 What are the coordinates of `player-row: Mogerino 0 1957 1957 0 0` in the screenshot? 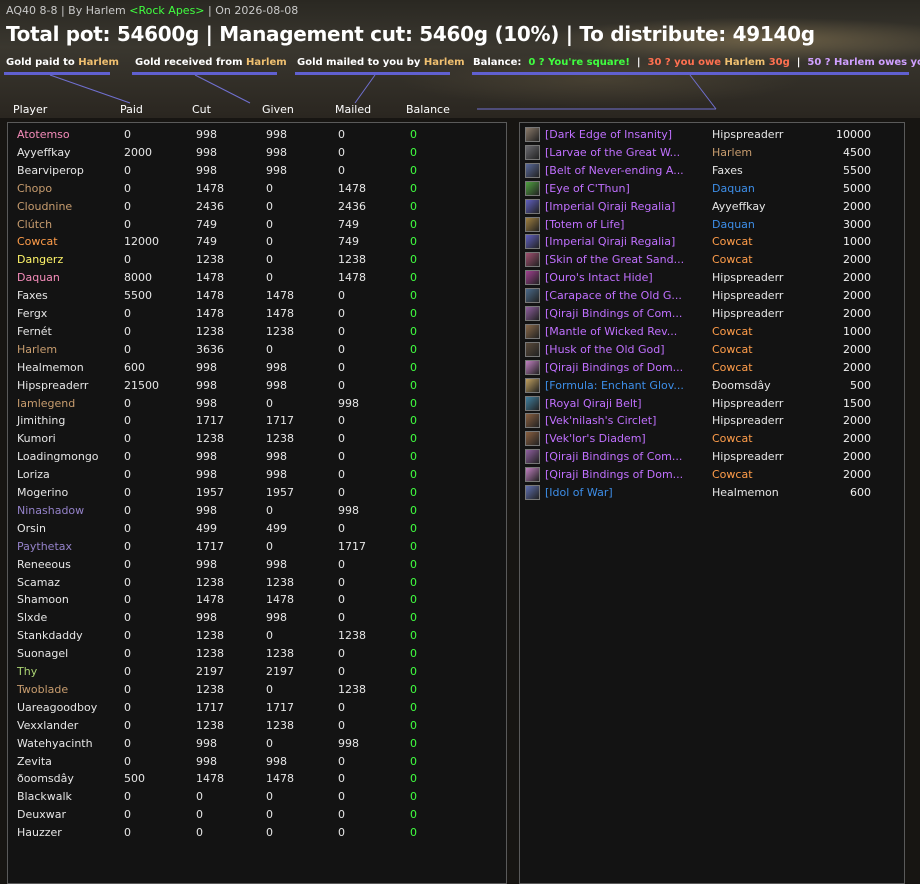 It's located at (257, 492).